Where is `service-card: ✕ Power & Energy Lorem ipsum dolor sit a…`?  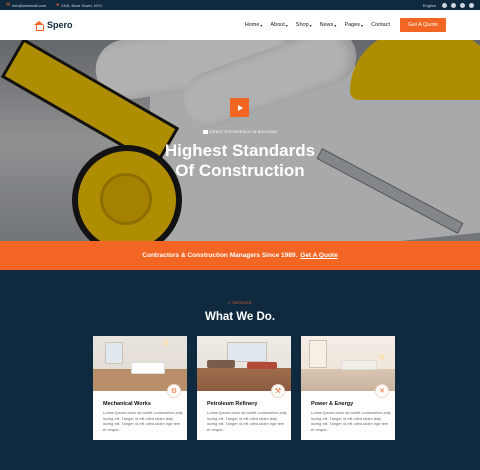 service-card: ✕ Power & Energy Lorem ipsum dolor sit a… is located at coordinates (348, 388).